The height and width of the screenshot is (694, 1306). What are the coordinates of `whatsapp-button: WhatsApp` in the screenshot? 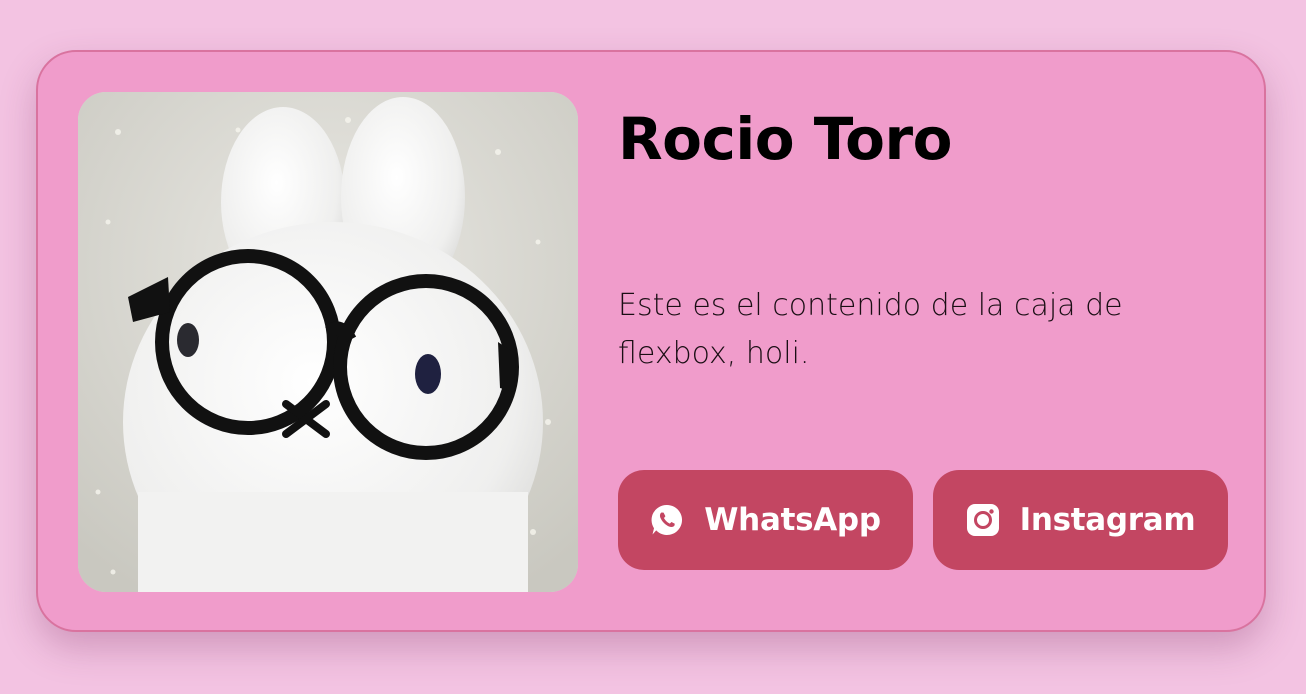 It's located at (765, 520).